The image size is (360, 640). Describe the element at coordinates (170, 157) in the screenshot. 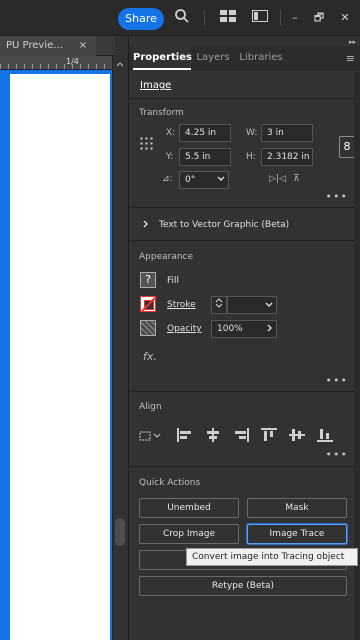

I see `y-label: Y:` at that location.